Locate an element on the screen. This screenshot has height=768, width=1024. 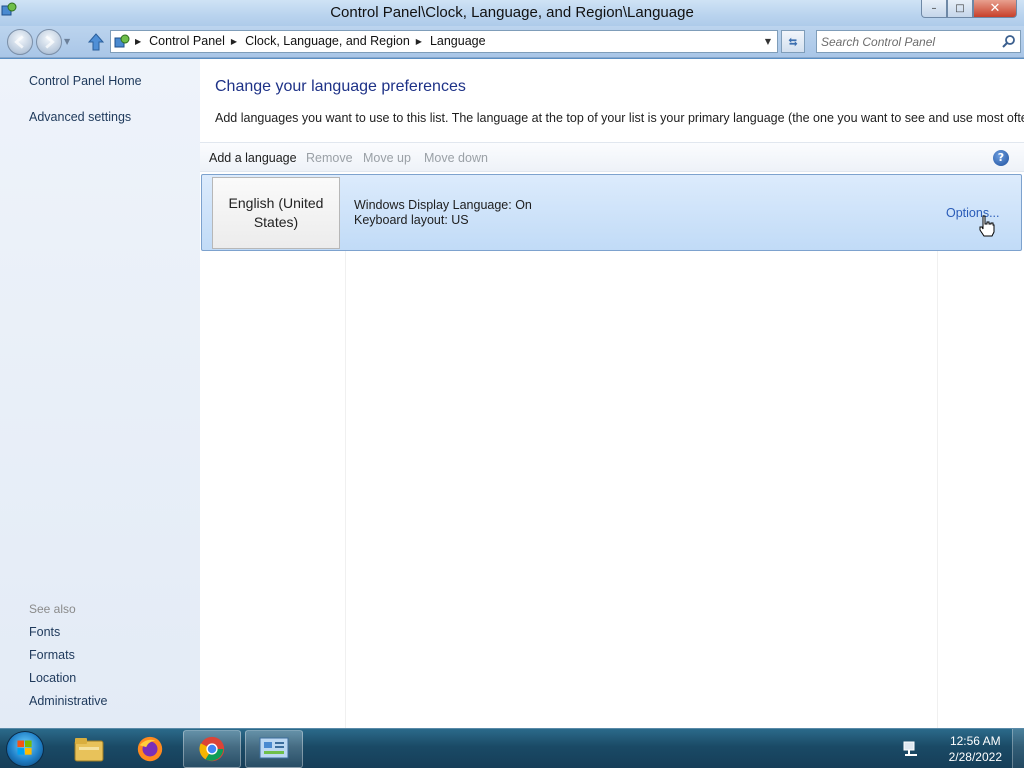
see-also-heading: See also is located at coordinates (52, 609).